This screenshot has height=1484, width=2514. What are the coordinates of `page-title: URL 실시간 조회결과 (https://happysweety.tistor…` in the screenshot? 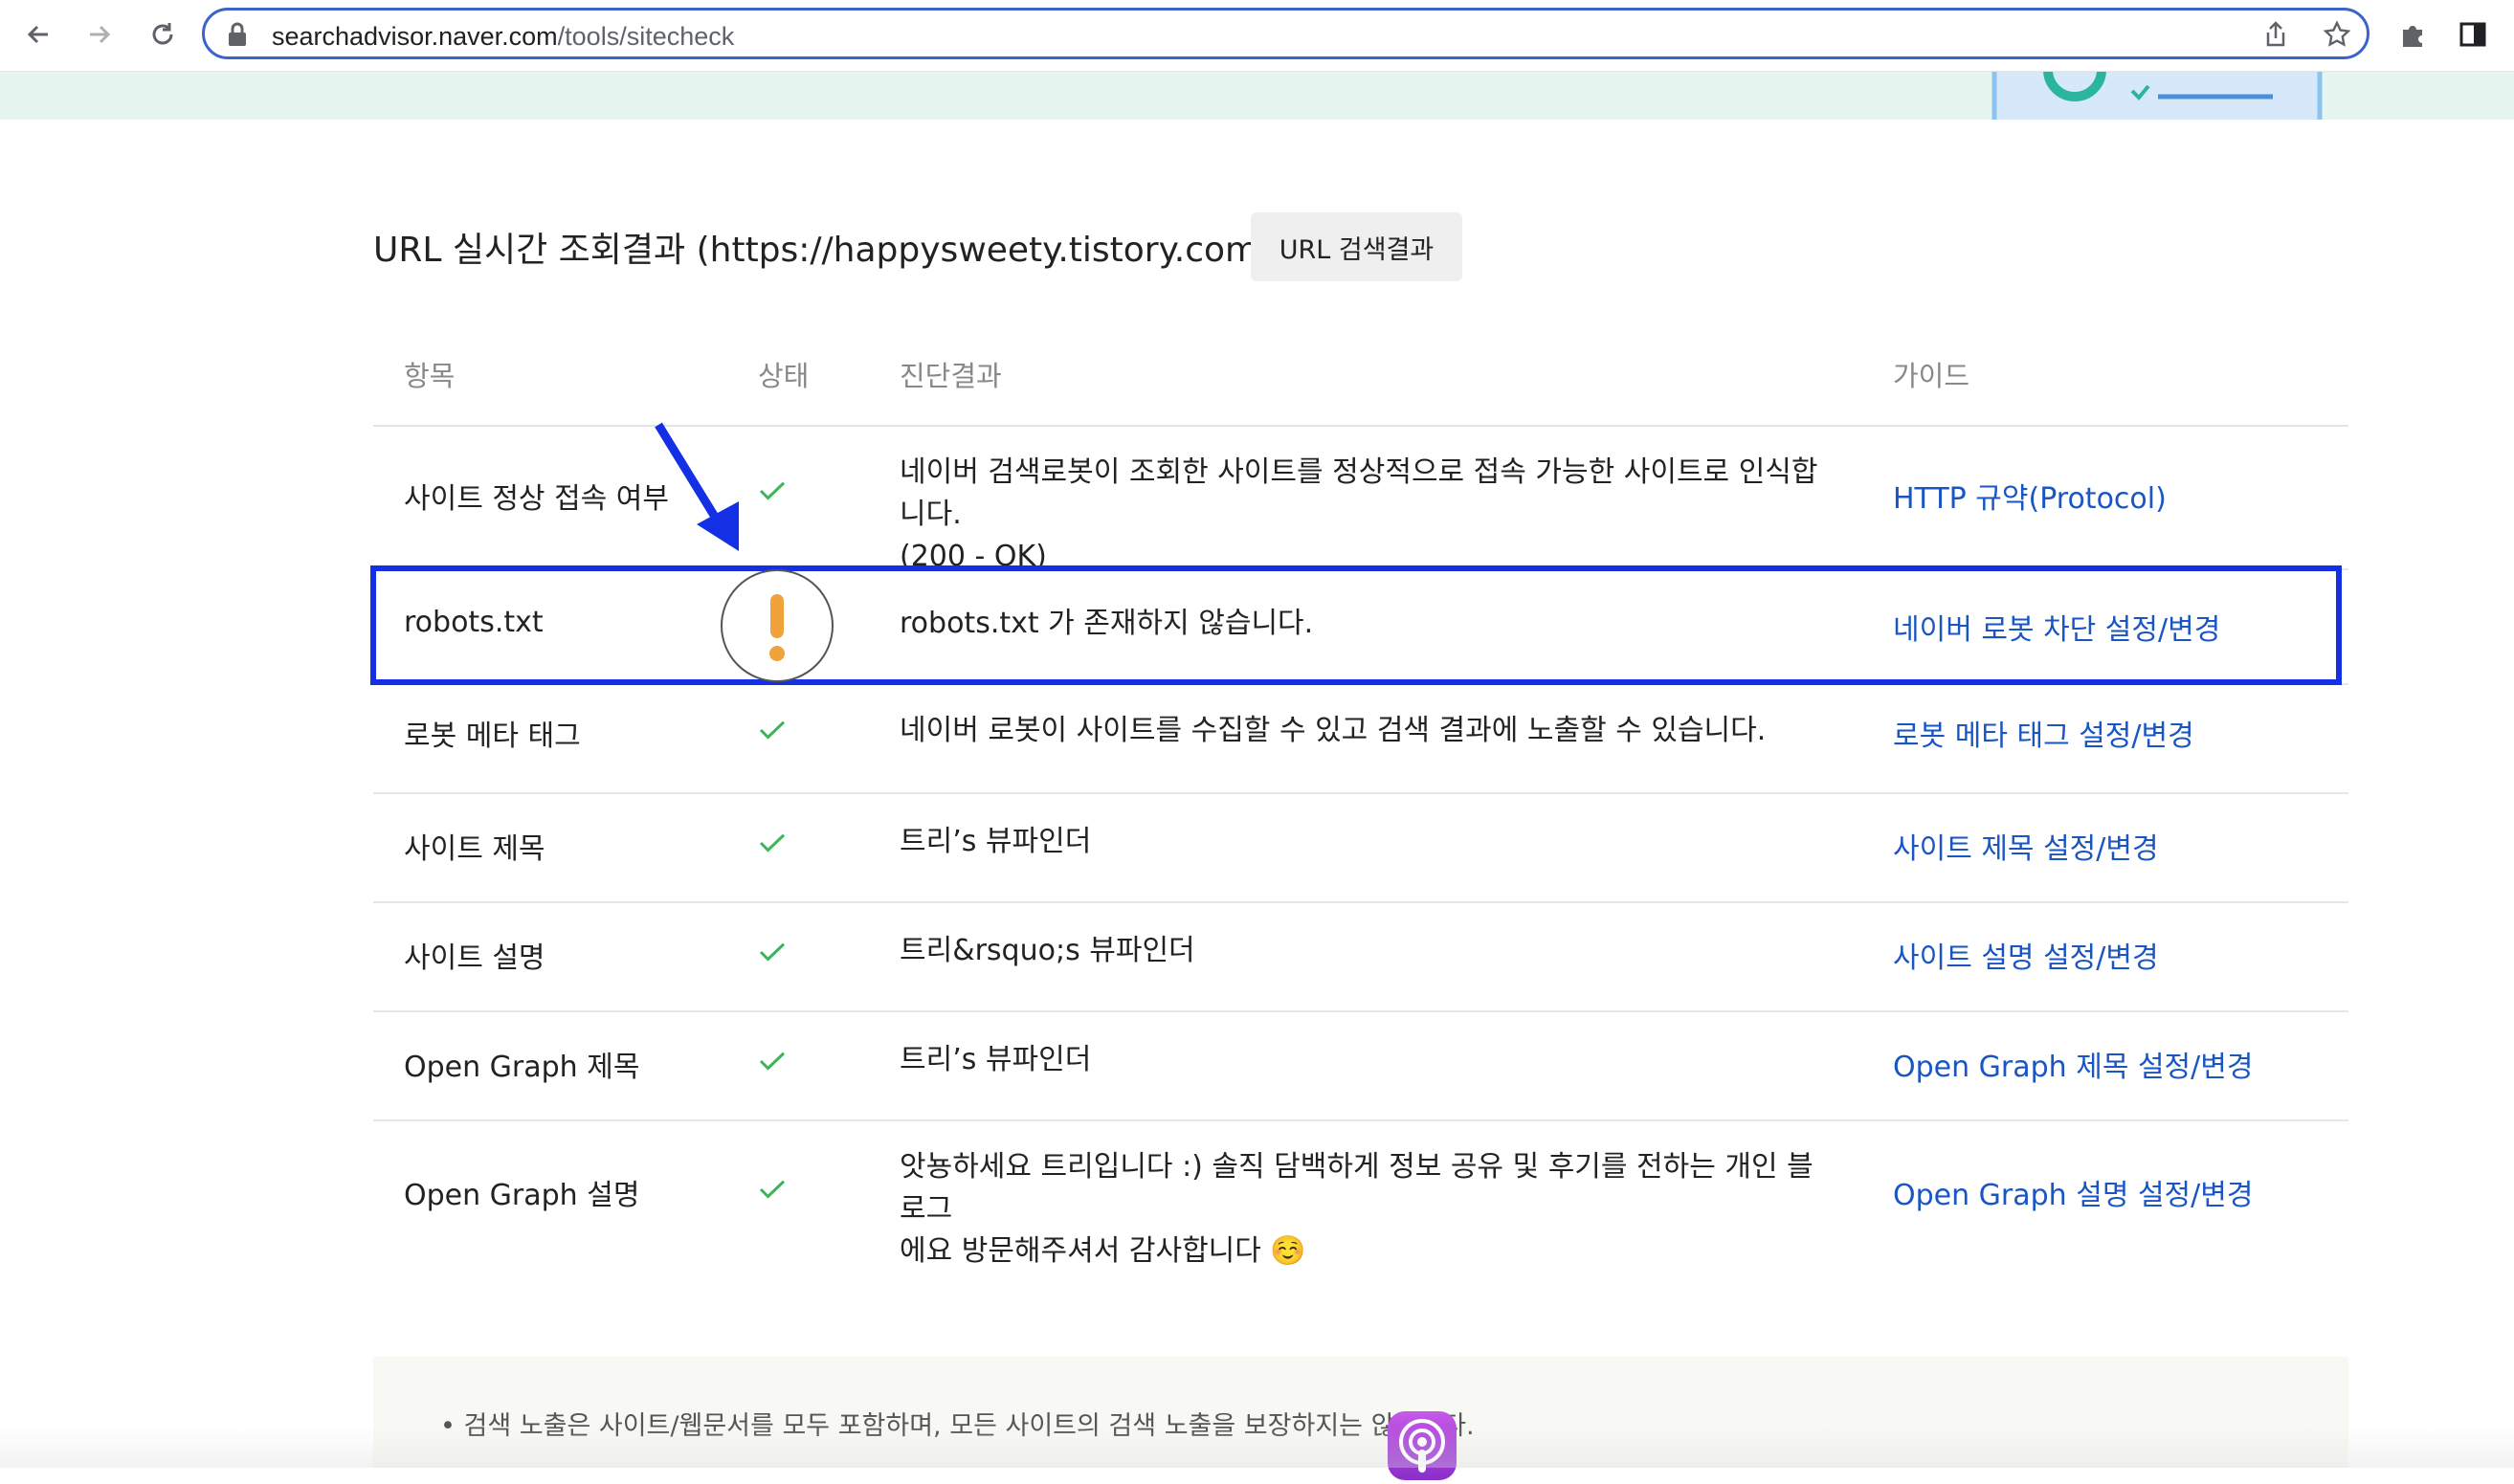 It's located at (829, 251).